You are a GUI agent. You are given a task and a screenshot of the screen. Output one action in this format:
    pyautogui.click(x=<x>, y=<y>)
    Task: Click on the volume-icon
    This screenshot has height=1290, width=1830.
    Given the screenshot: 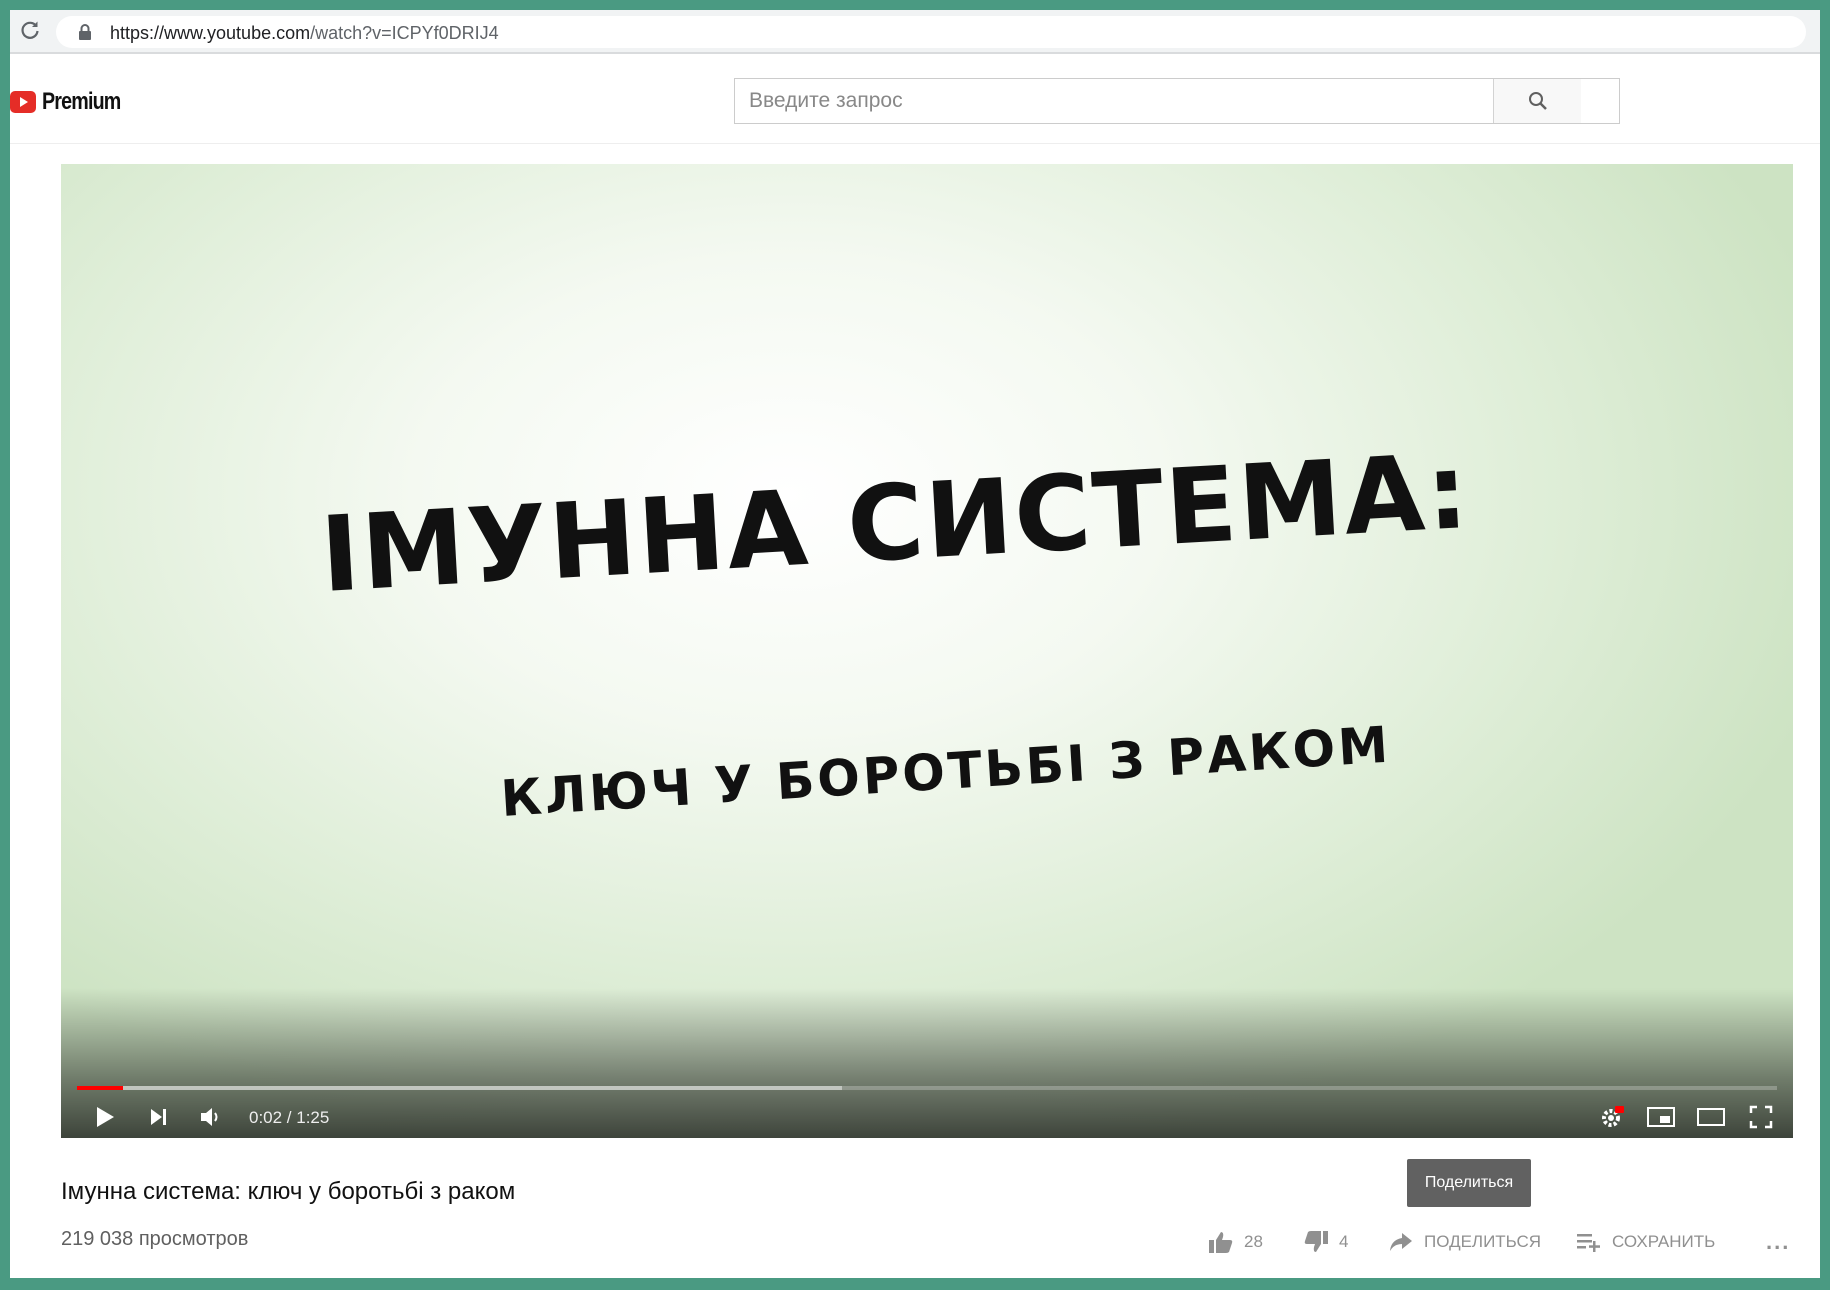 What is the action you would take?
    pyautogui.click(x=209, y=1117)
    